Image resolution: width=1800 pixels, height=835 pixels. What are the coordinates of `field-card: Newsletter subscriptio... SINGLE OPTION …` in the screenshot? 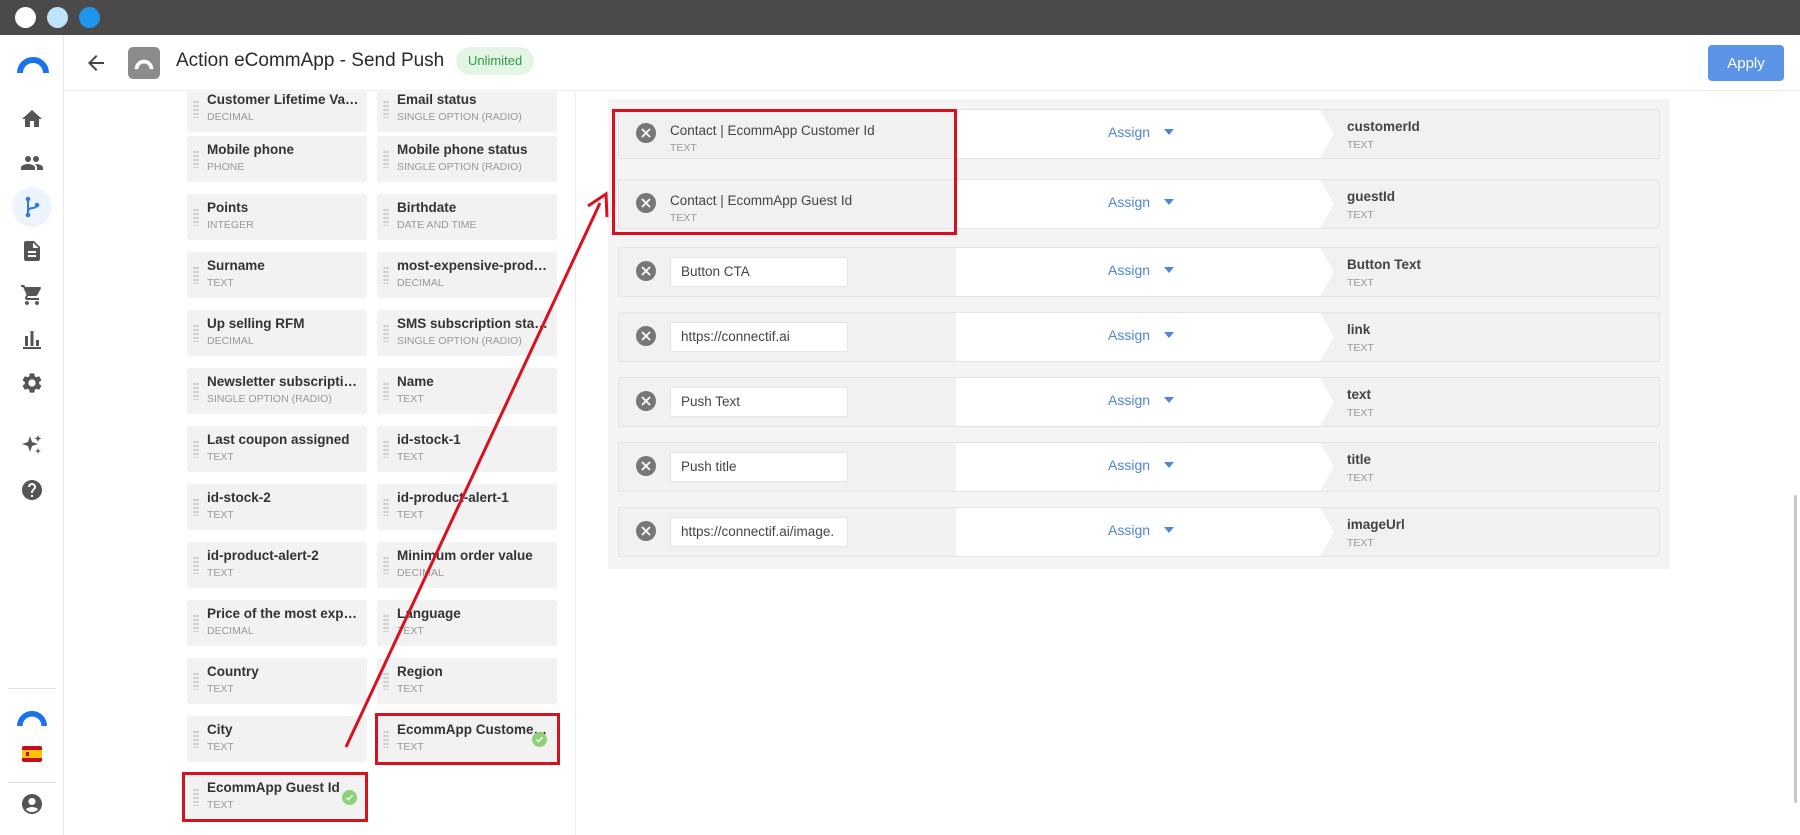 It's located at (277, 391).